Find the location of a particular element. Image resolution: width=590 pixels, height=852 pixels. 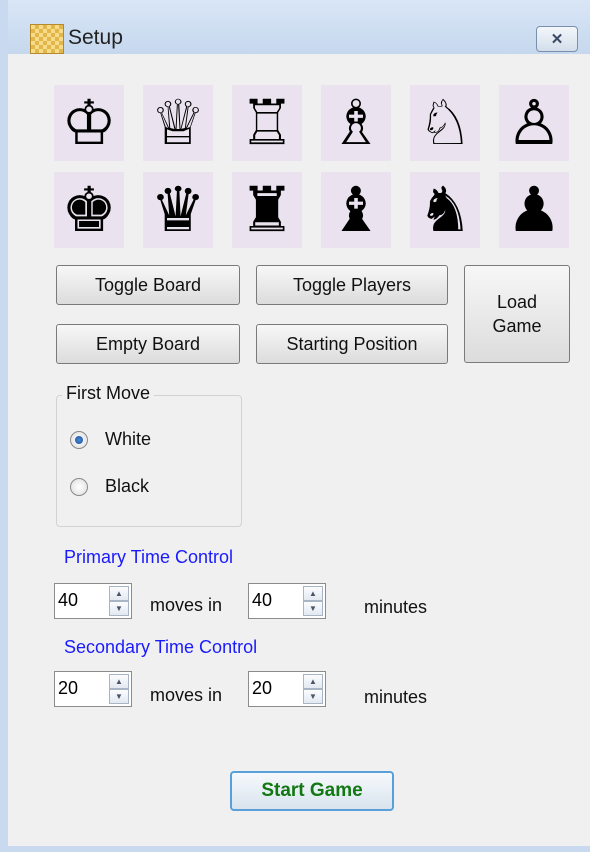

radio-label-black: Black is located at coordinates (127, 486).